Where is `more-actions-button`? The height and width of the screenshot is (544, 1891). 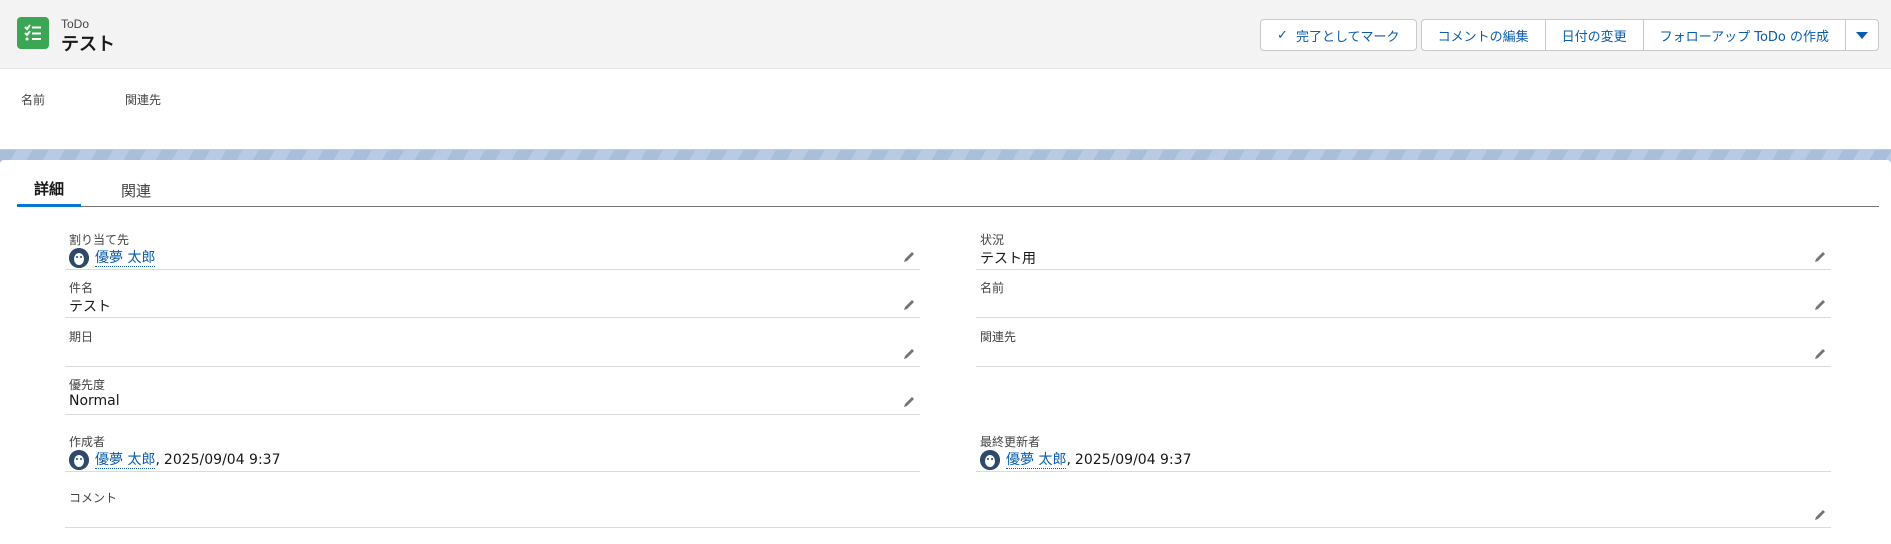 more-actions-button is located at coordinates (1862, 35).